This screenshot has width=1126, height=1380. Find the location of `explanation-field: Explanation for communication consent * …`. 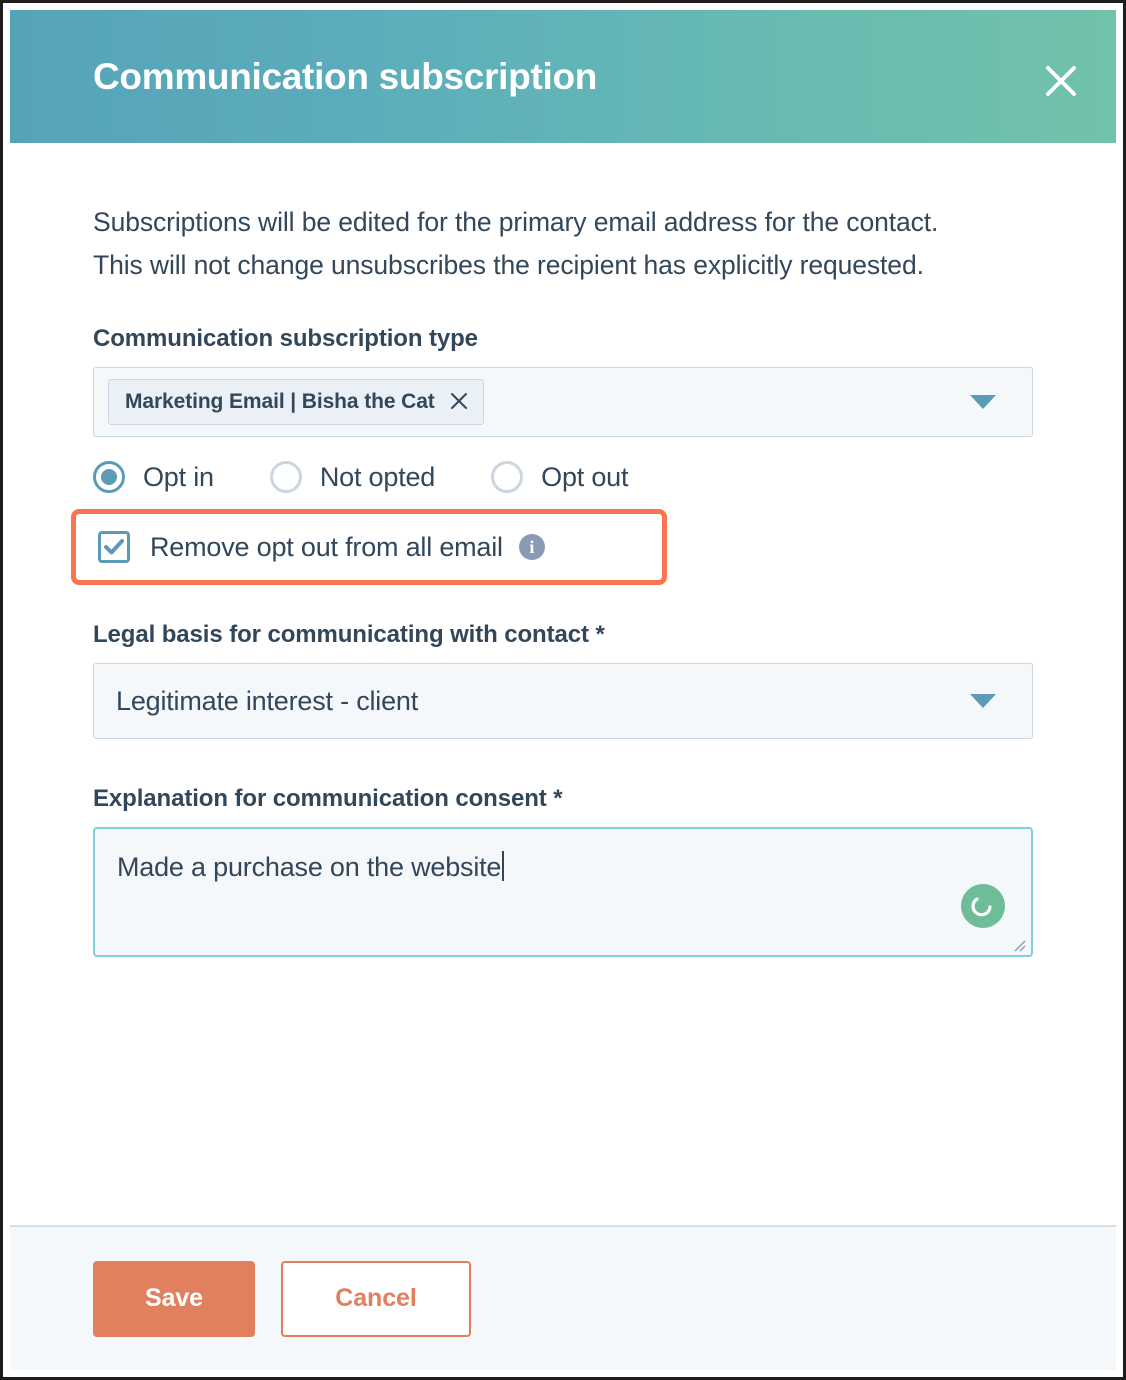

explanation-field: Explanation for communication consent * … is located at coordinates (563, 871).